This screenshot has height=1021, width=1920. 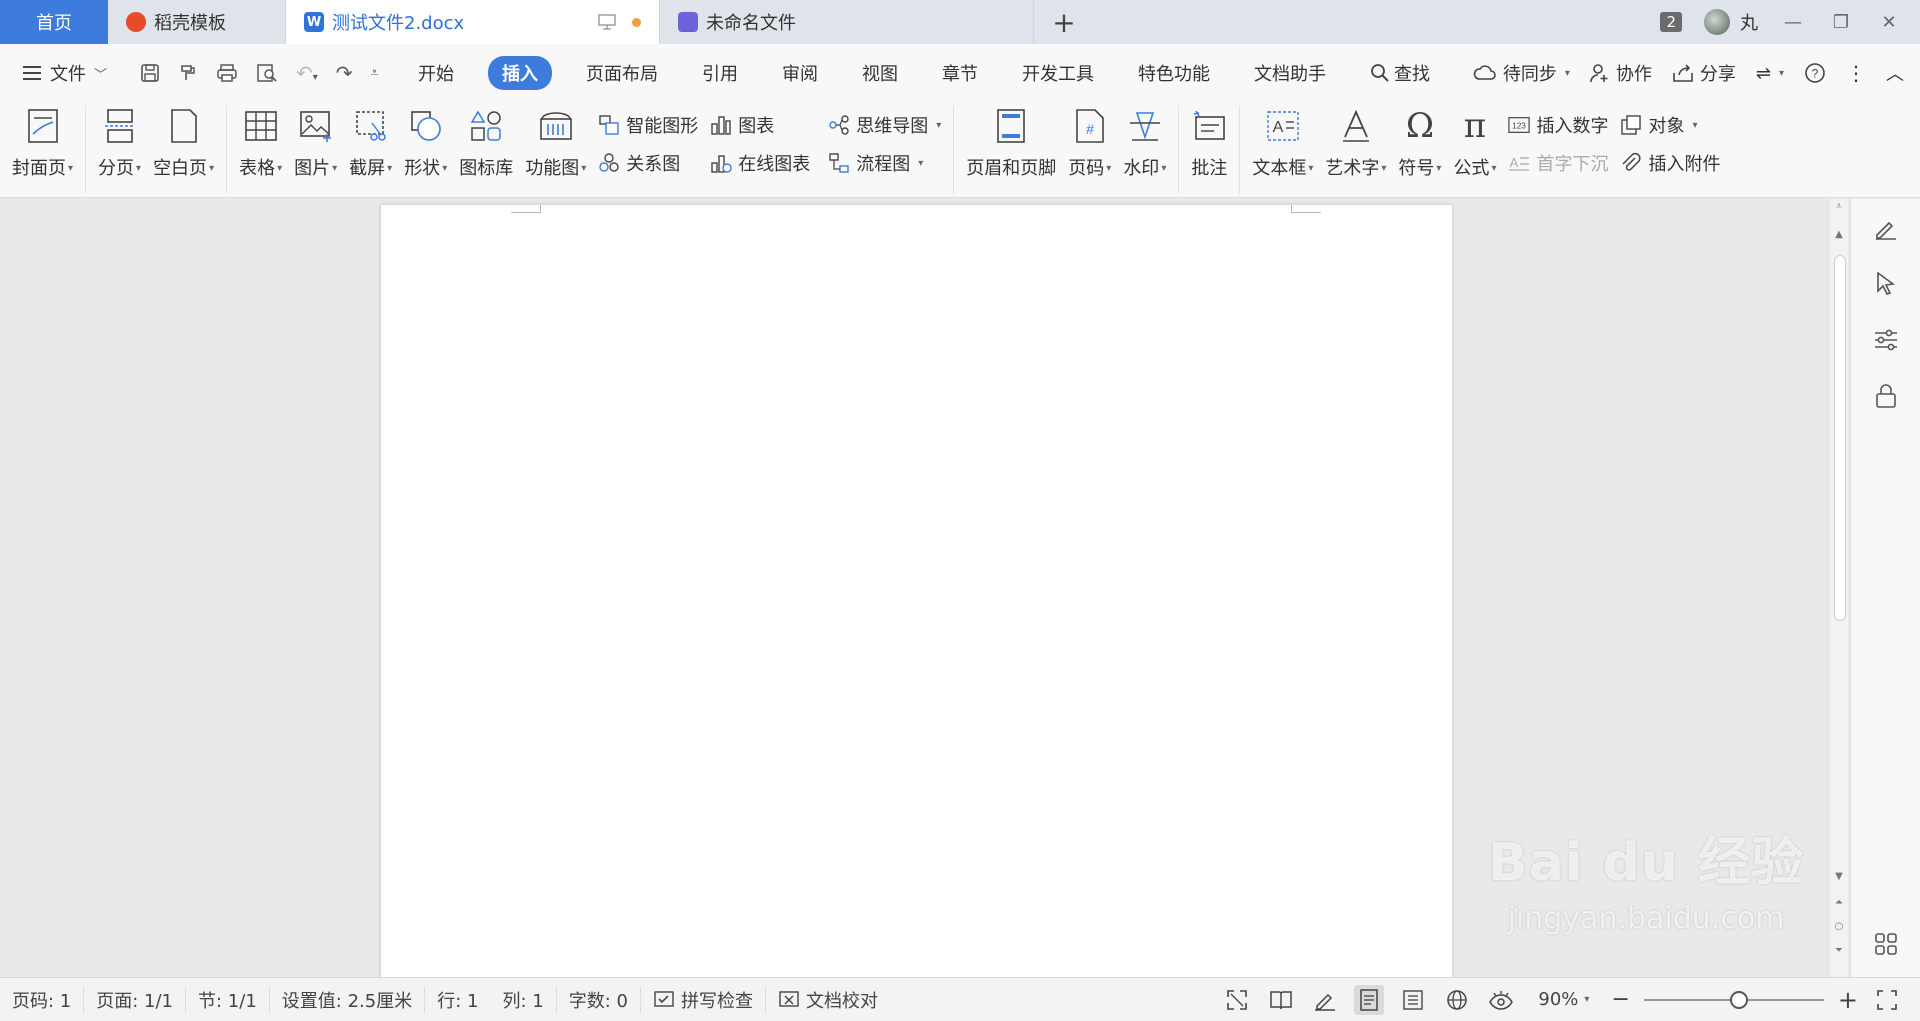 I want to click on writing-mode-icon, so click(x=1325, y=1000).